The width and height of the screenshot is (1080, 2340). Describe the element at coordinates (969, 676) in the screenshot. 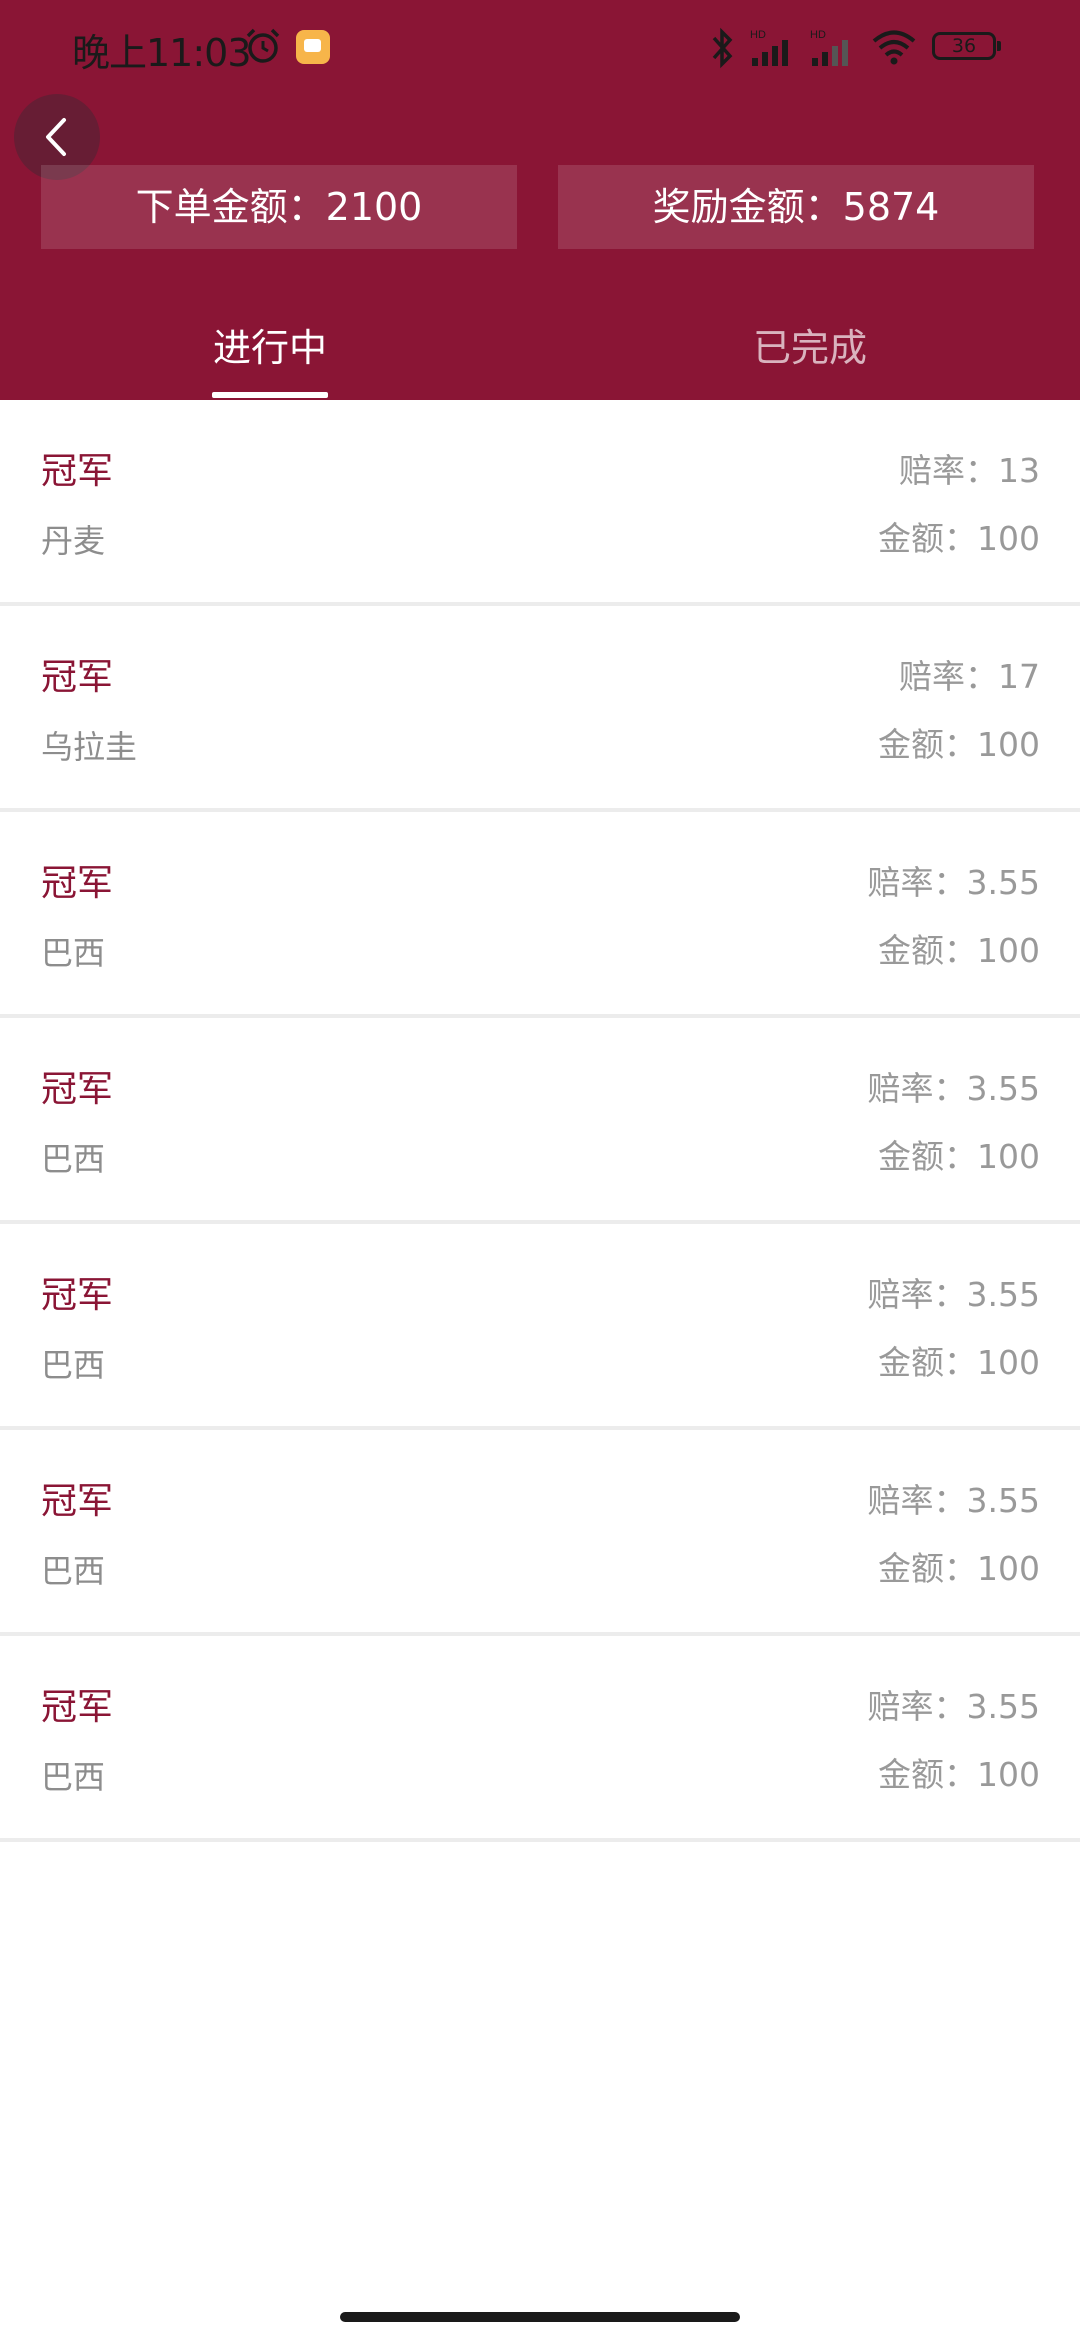

I see `odds-value: 赔率：17` at that location.